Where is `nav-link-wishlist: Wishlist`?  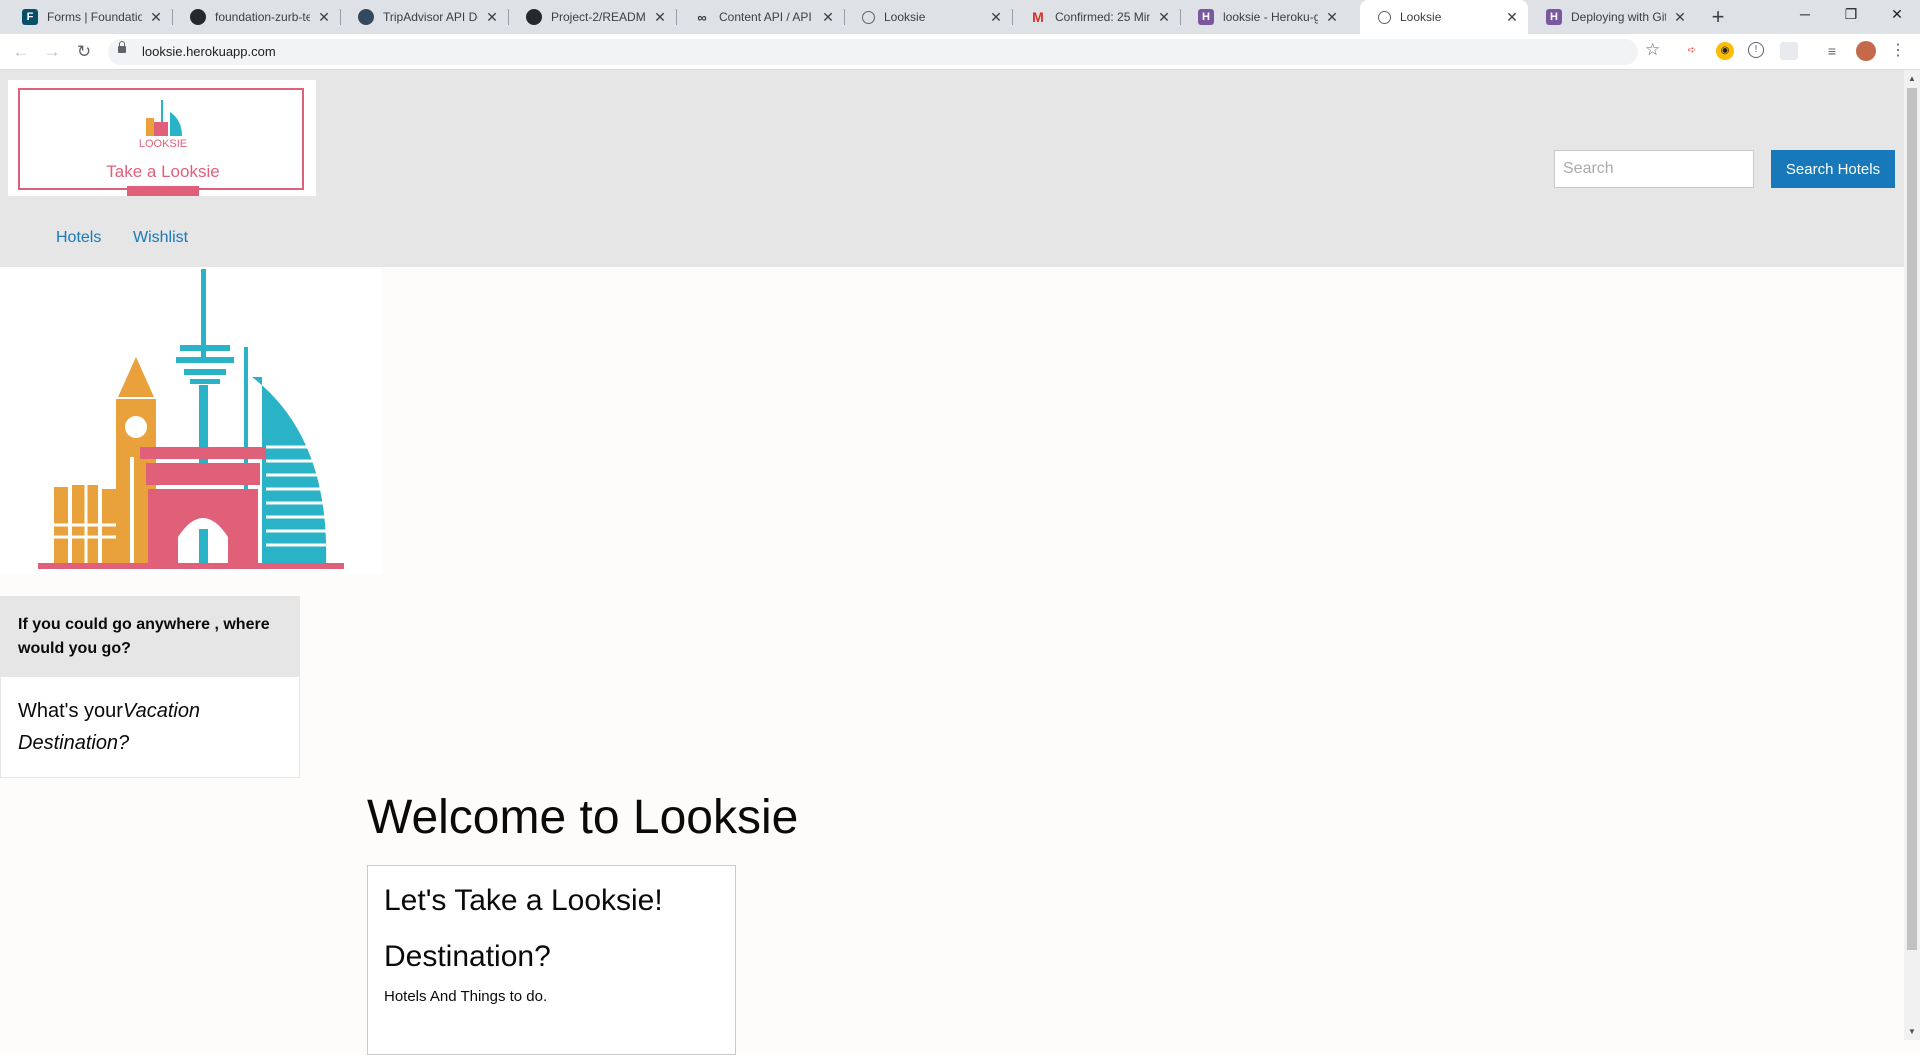
nav-link-wishlist: Wishlist is located at coordinates (160, 238).